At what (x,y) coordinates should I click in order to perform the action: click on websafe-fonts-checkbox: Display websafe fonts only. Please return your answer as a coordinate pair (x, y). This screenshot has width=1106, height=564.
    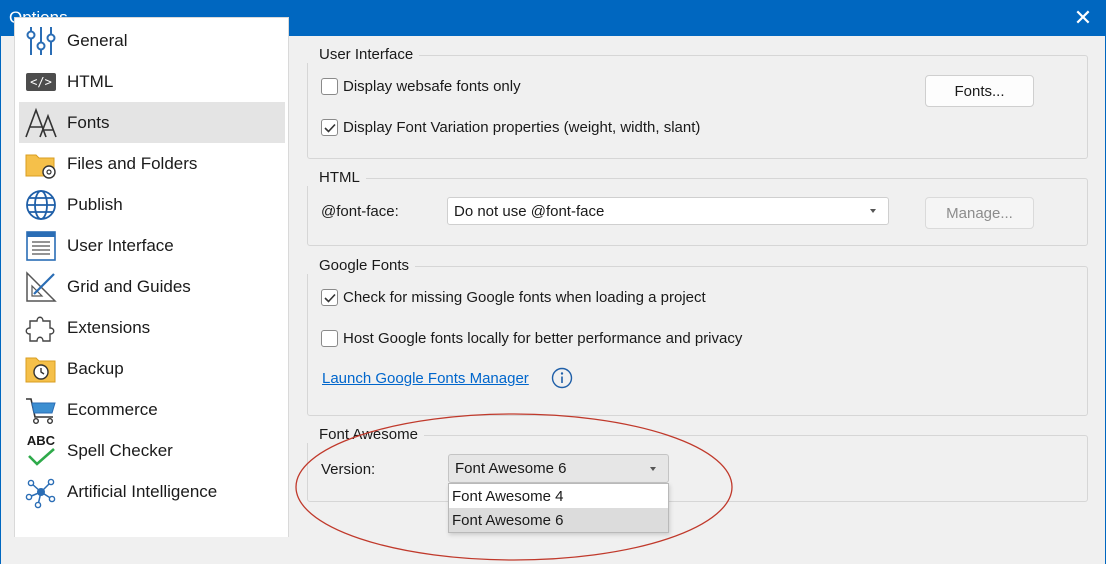
    Looking at the image, I should click on (421, 86).